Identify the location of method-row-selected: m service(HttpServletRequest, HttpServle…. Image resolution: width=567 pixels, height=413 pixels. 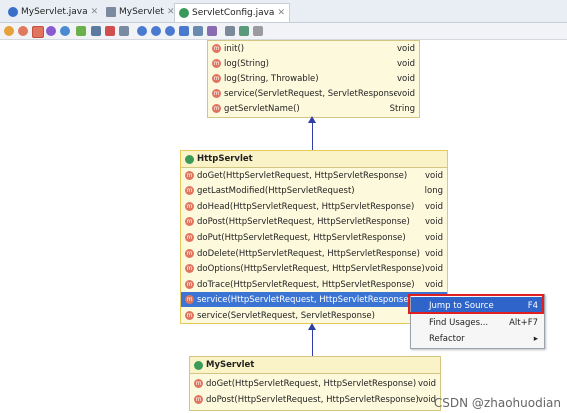
(314, 299).